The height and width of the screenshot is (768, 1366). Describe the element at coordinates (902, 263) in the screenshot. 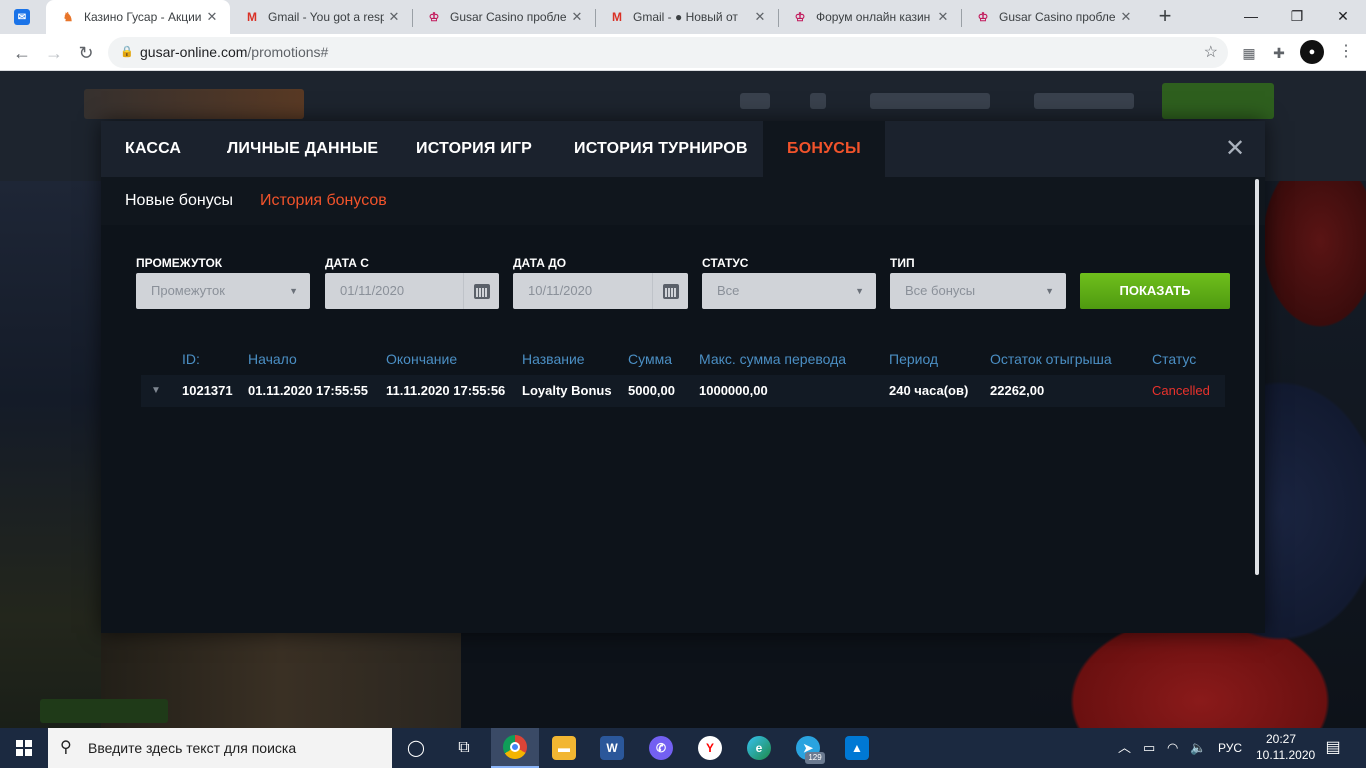

I see `type-label: ТИП` at that location.